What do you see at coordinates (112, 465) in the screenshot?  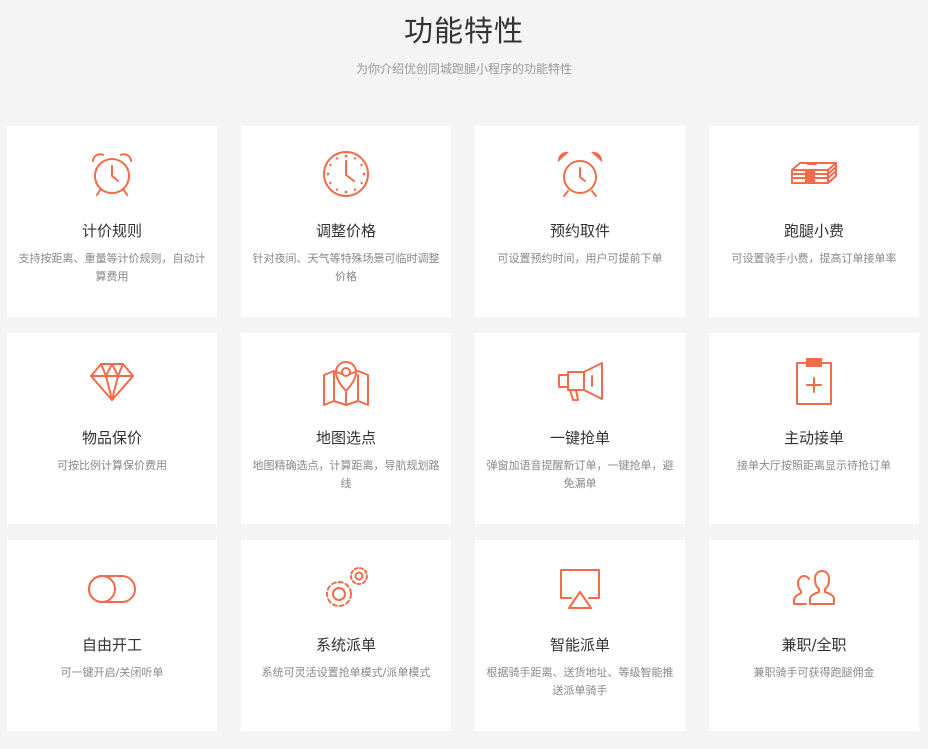 I see `feature-description: 可按比例计算保价费用` at bounding box center [112, 465].